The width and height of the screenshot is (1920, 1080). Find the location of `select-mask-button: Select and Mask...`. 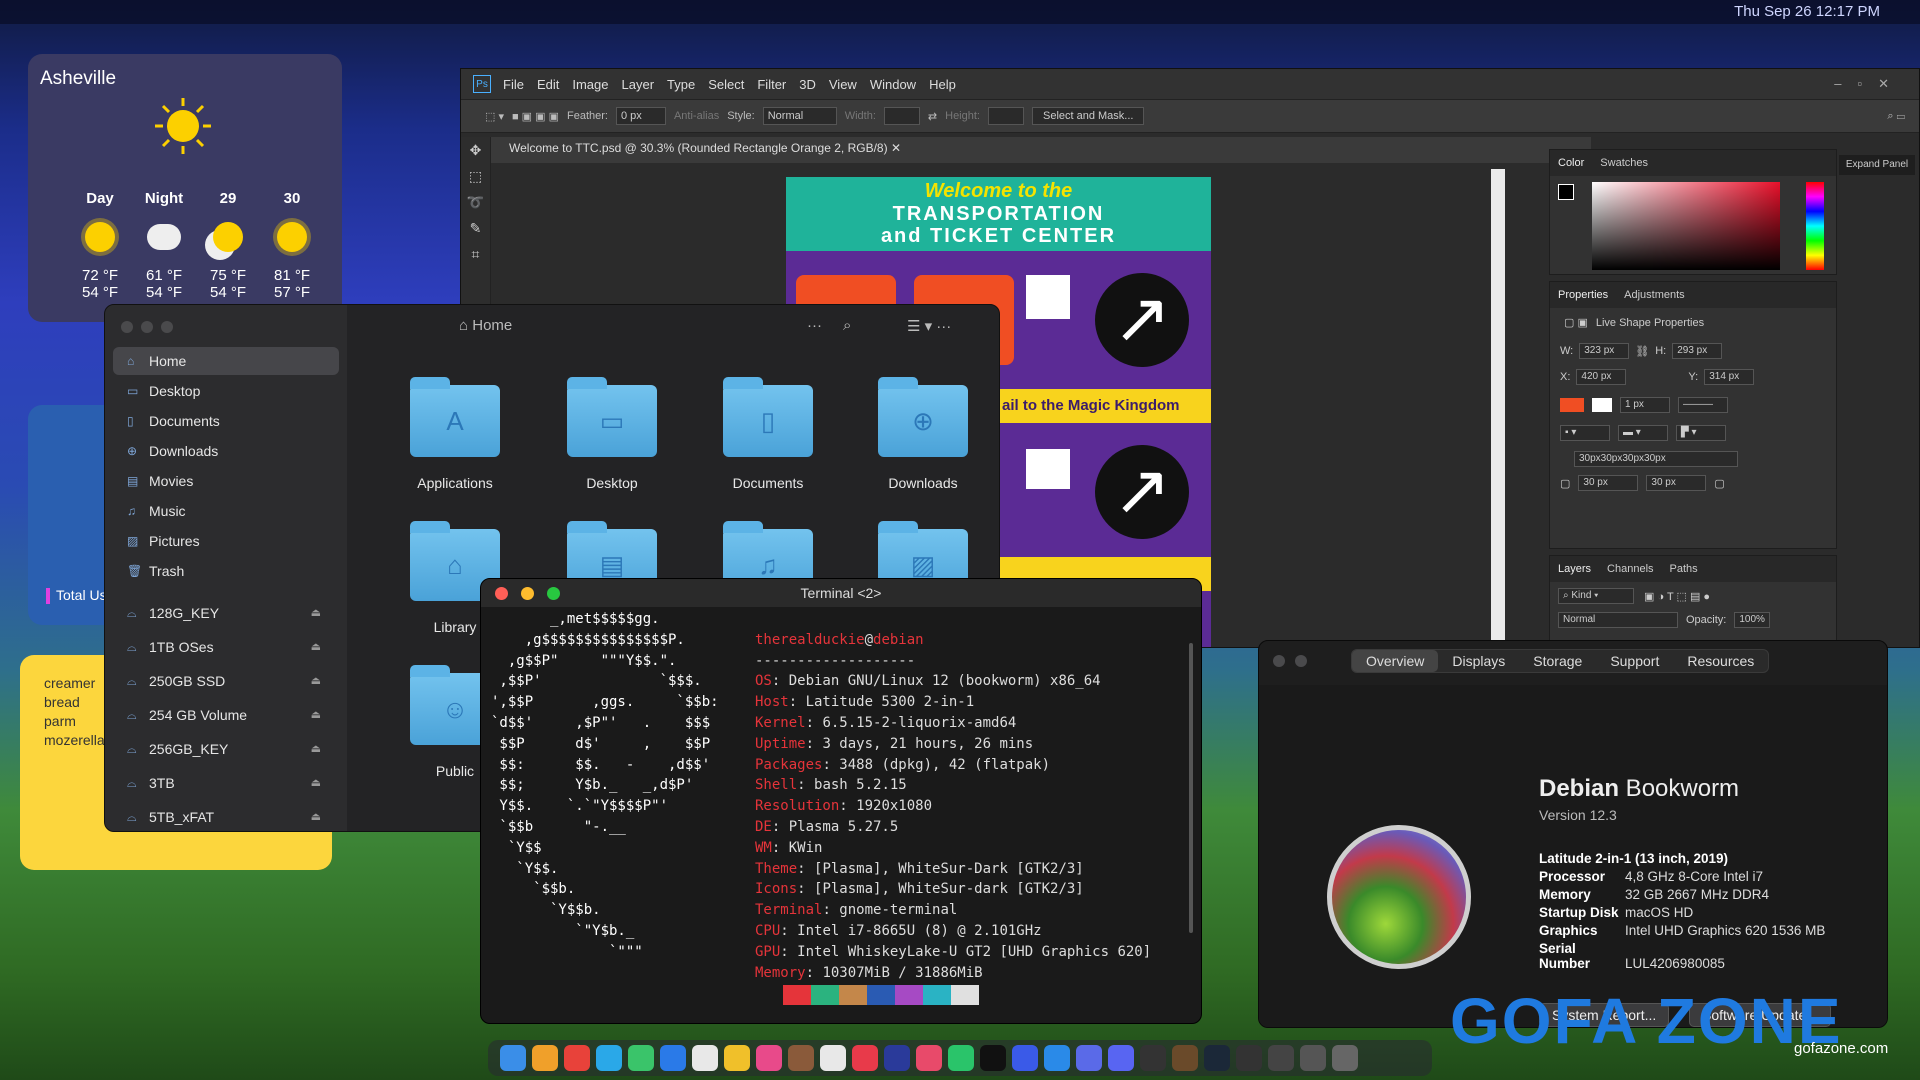

select-mask-button: Select and Mask... is located at coordinates (1088, 116).